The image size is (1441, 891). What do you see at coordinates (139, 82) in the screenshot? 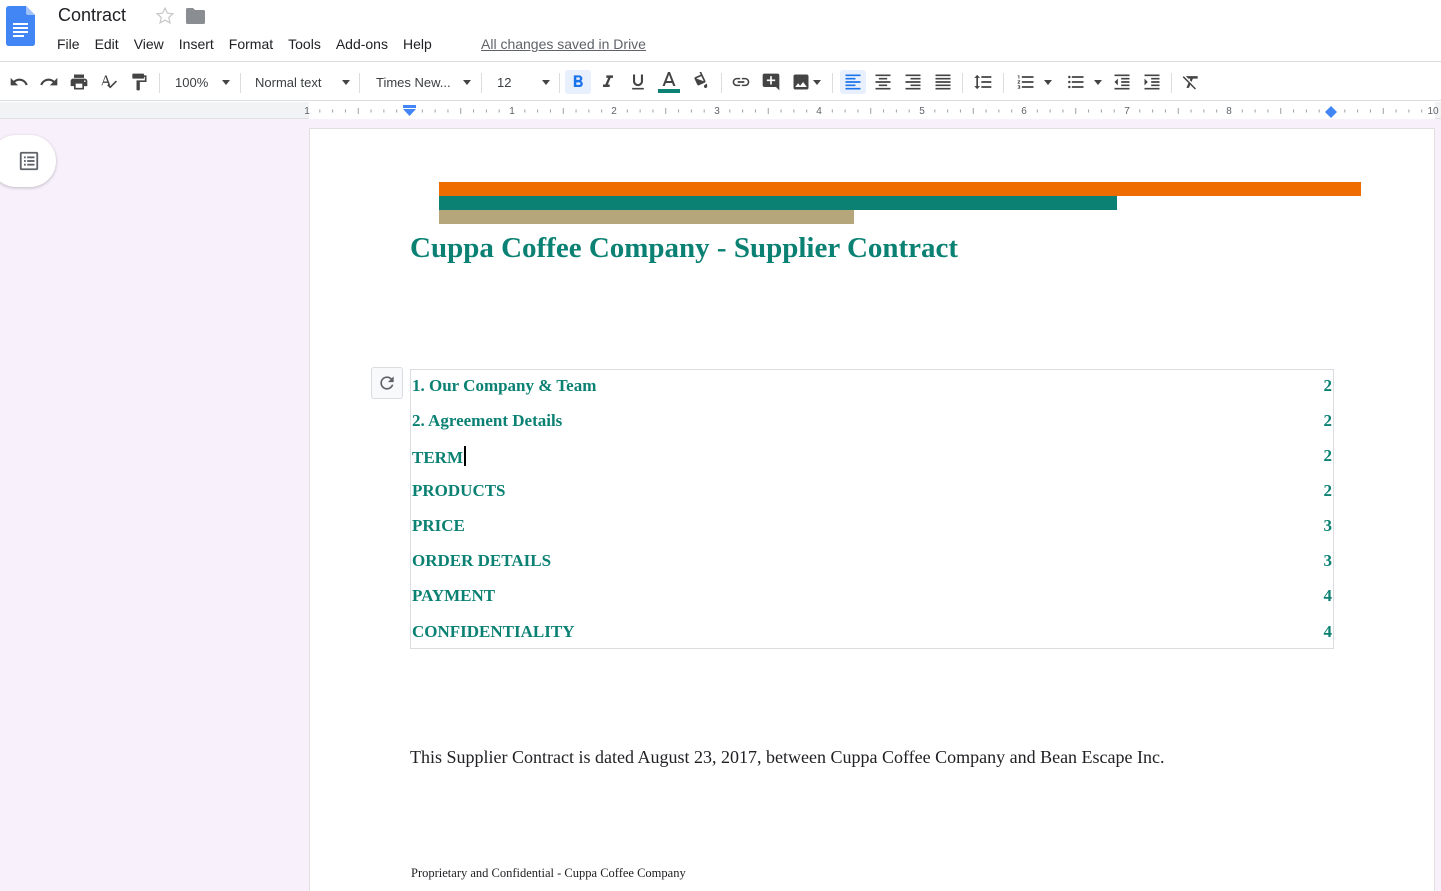
I see `paint-format-button` at bounding box center [139, 82].